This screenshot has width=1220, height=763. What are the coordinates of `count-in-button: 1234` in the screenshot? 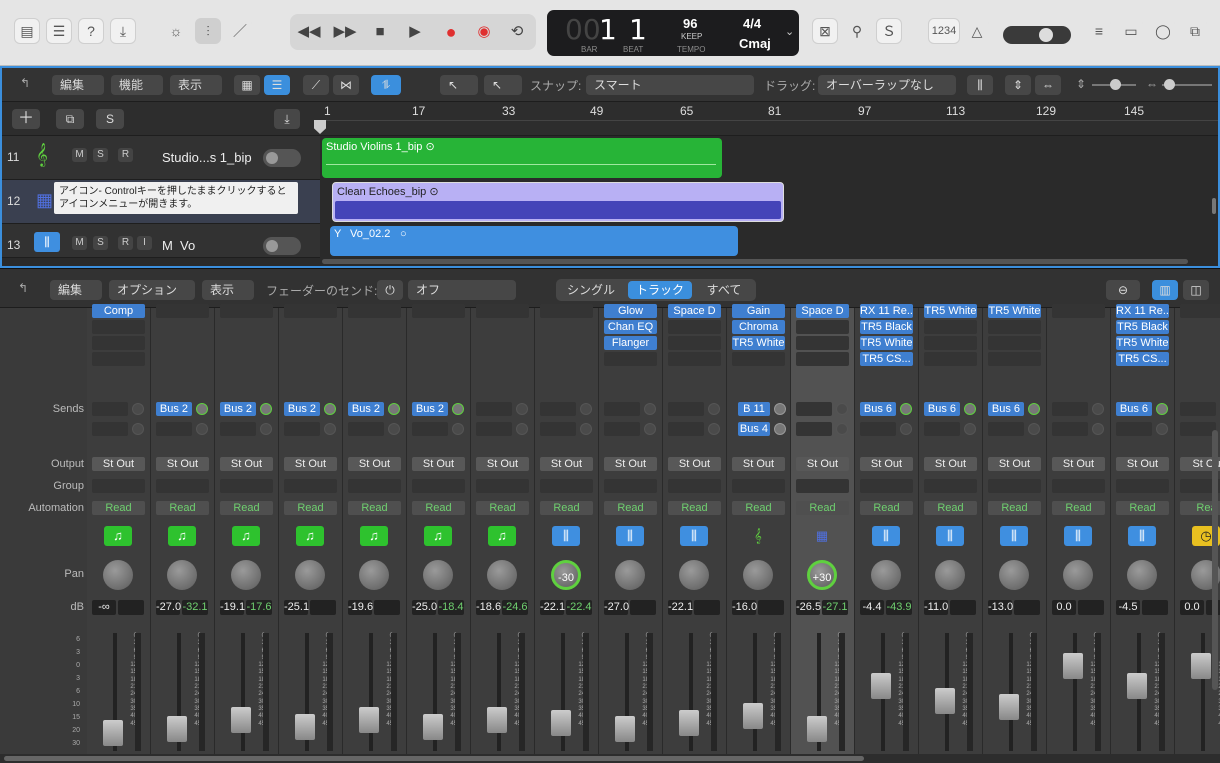 It's located at (944, 31).